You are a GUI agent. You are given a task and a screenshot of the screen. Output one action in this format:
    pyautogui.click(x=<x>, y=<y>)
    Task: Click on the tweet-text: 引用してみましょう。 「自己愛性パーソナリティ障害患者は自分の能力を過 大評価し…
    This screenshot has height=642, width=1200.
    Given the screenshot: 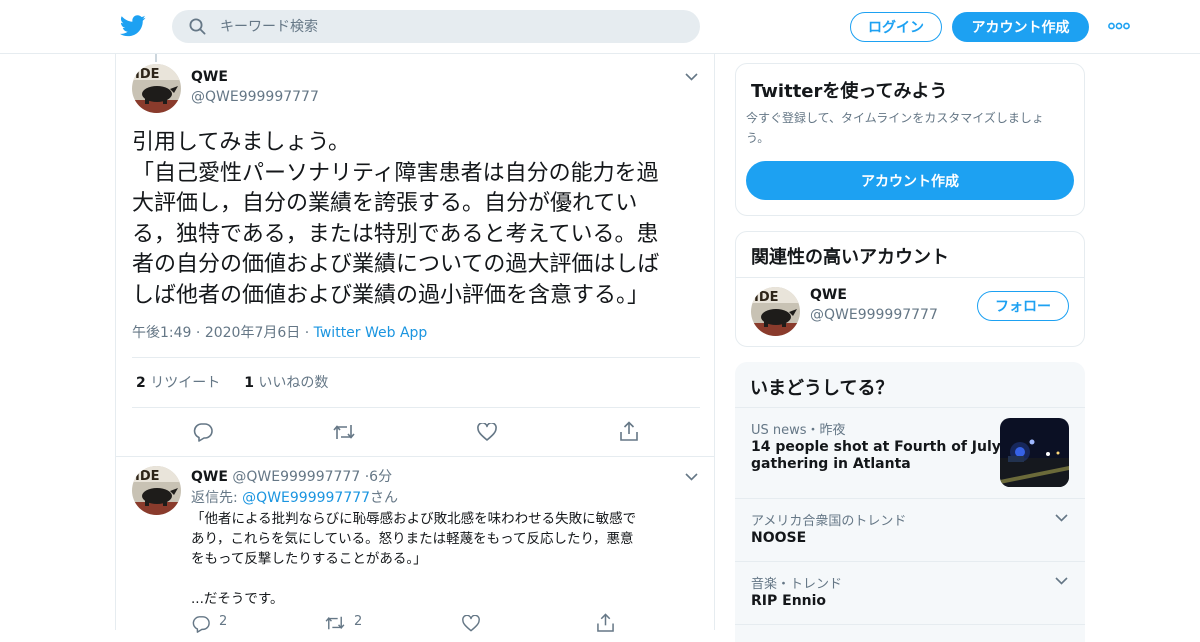 What is the action you would take?
    pyautogui.click(x=419, y=219)
    